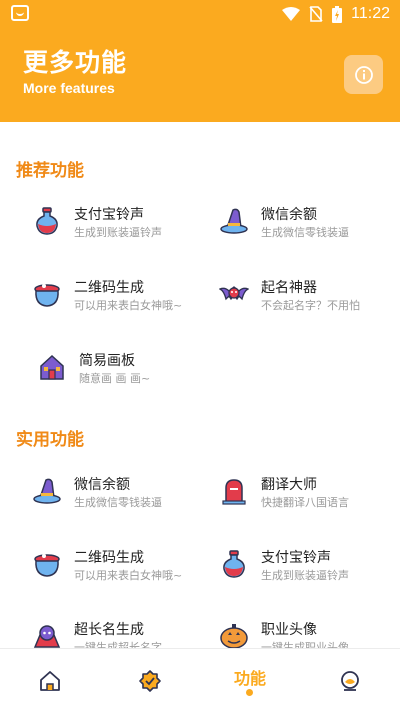 The height and width of the screenshot is (711, 400). What do you see at coordinates (310, 305) in the screenshot?
I see `feature-desc: 不会起名字？不用怕` at bounding box center [310, 305].